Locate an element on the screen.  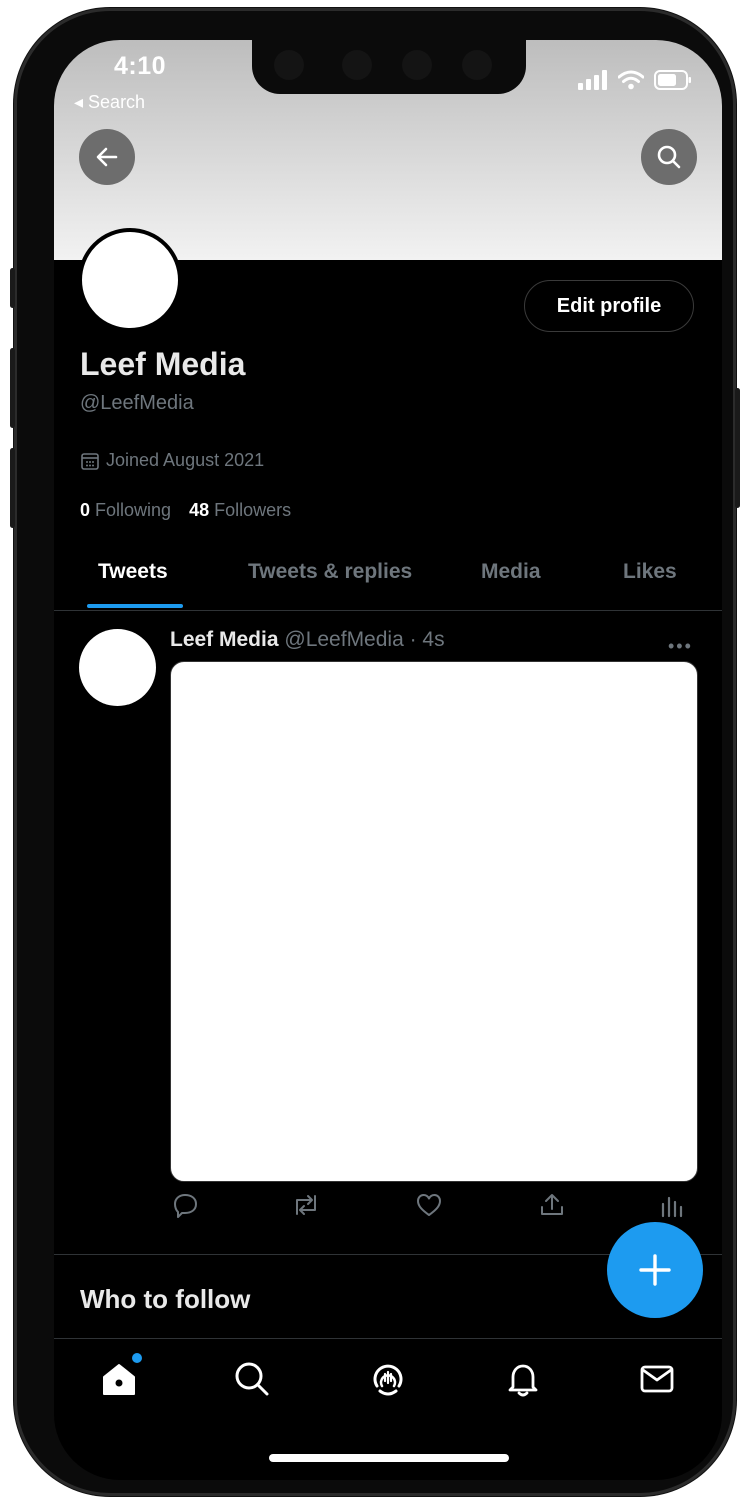
following-link: 0 Following is located at coordinates (125, 510).